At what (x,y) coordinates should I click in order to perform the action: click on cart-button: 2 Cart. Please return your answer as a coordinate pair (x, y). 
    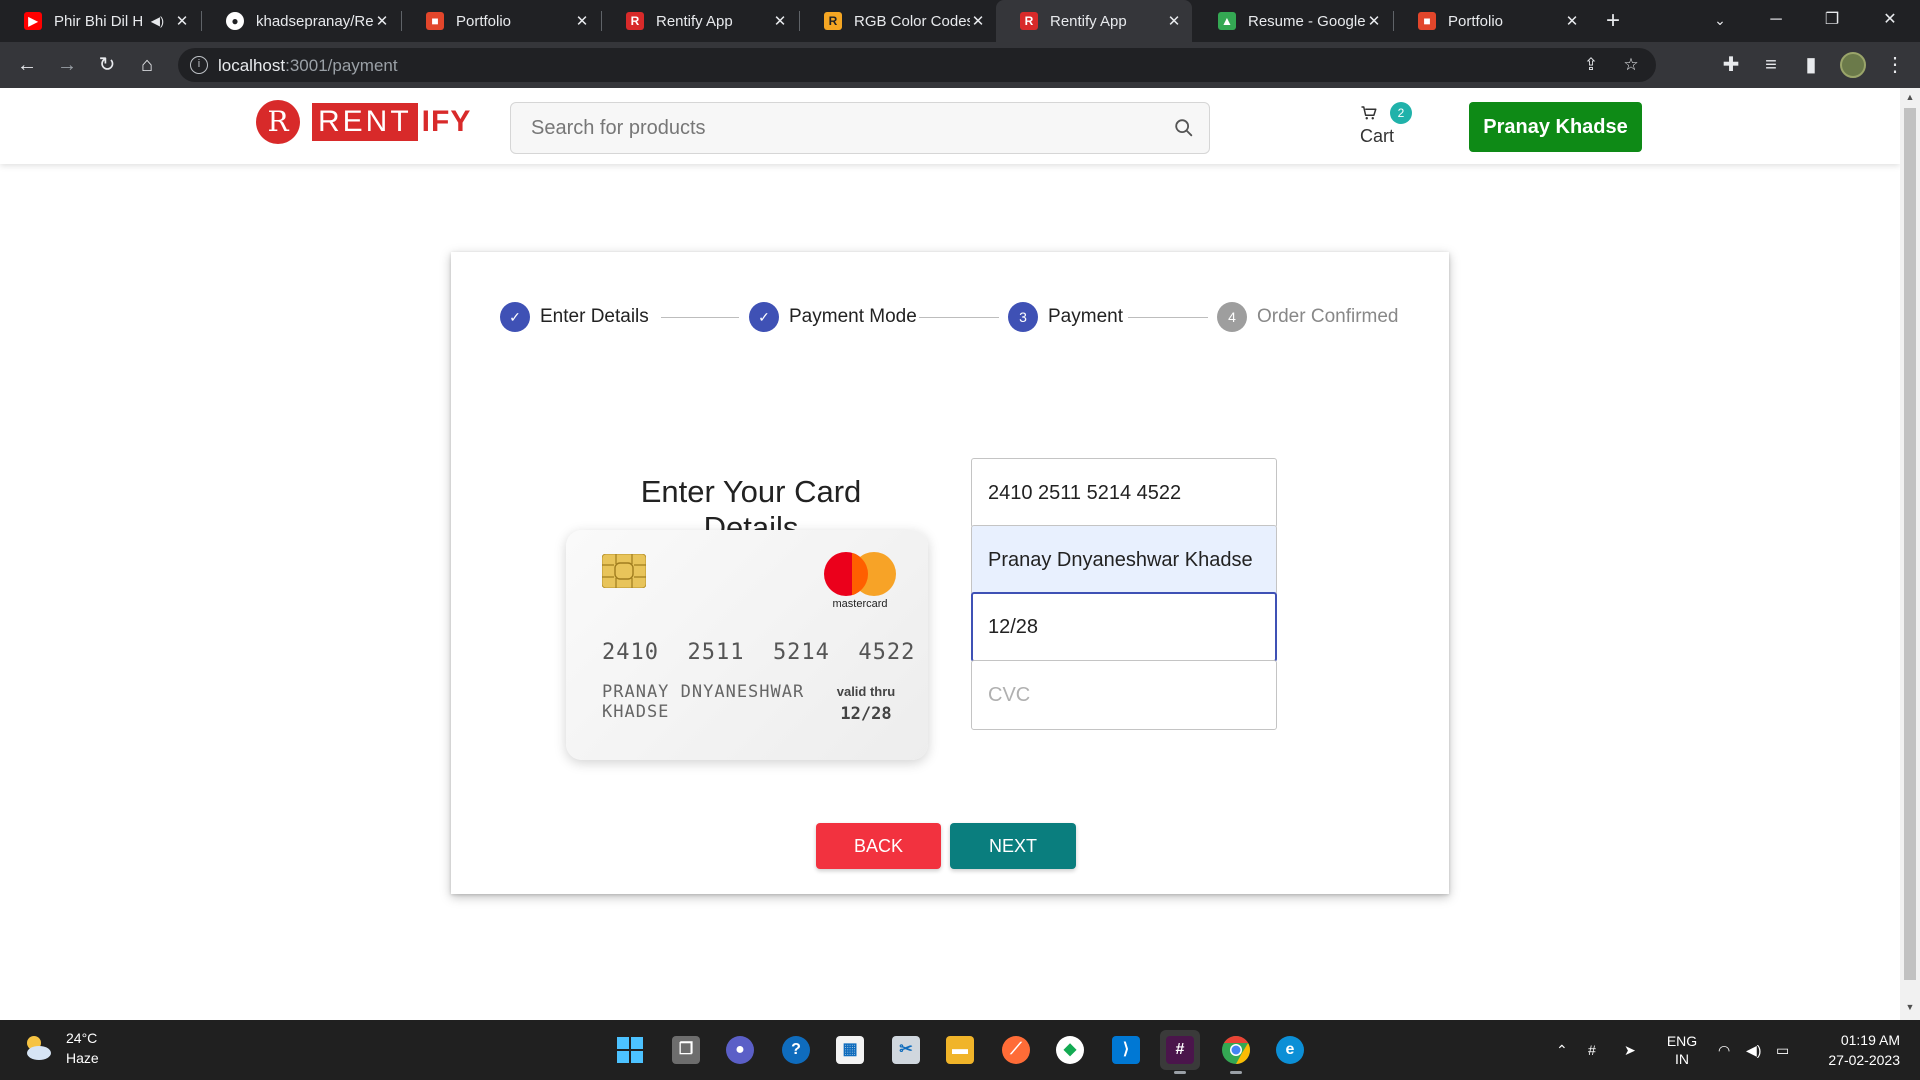
    Looking at the image, I should click on (1383, 127).